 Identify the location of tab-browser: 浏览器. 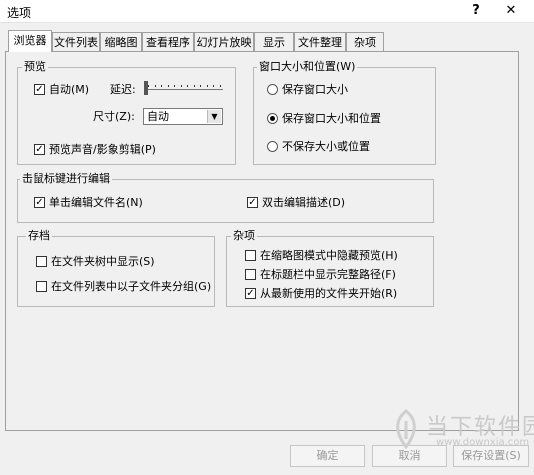
(30, 41).